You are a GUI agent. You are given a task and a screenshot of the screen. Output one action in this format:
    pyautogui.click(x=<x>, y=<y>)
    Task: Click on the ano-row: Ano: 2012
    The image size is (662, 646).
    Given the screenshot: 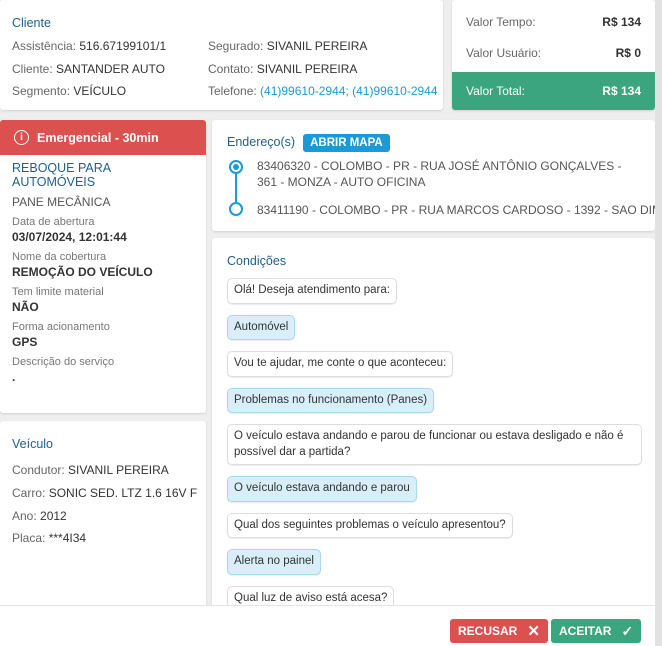 What is the action you would take?
    pyautogui.click(x=39, y=516)
    